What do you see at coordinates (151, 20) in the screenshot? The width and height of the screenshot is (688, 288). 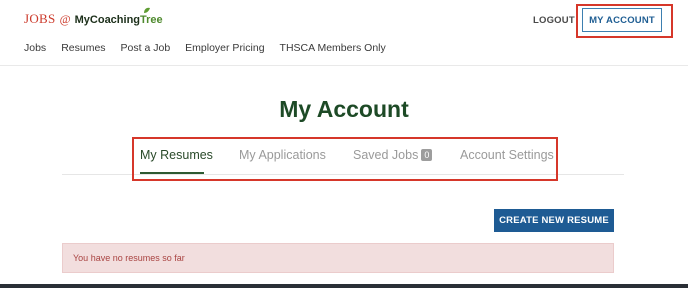 I see `logo-tree-text: Tree` at bounding box center [151, 20].